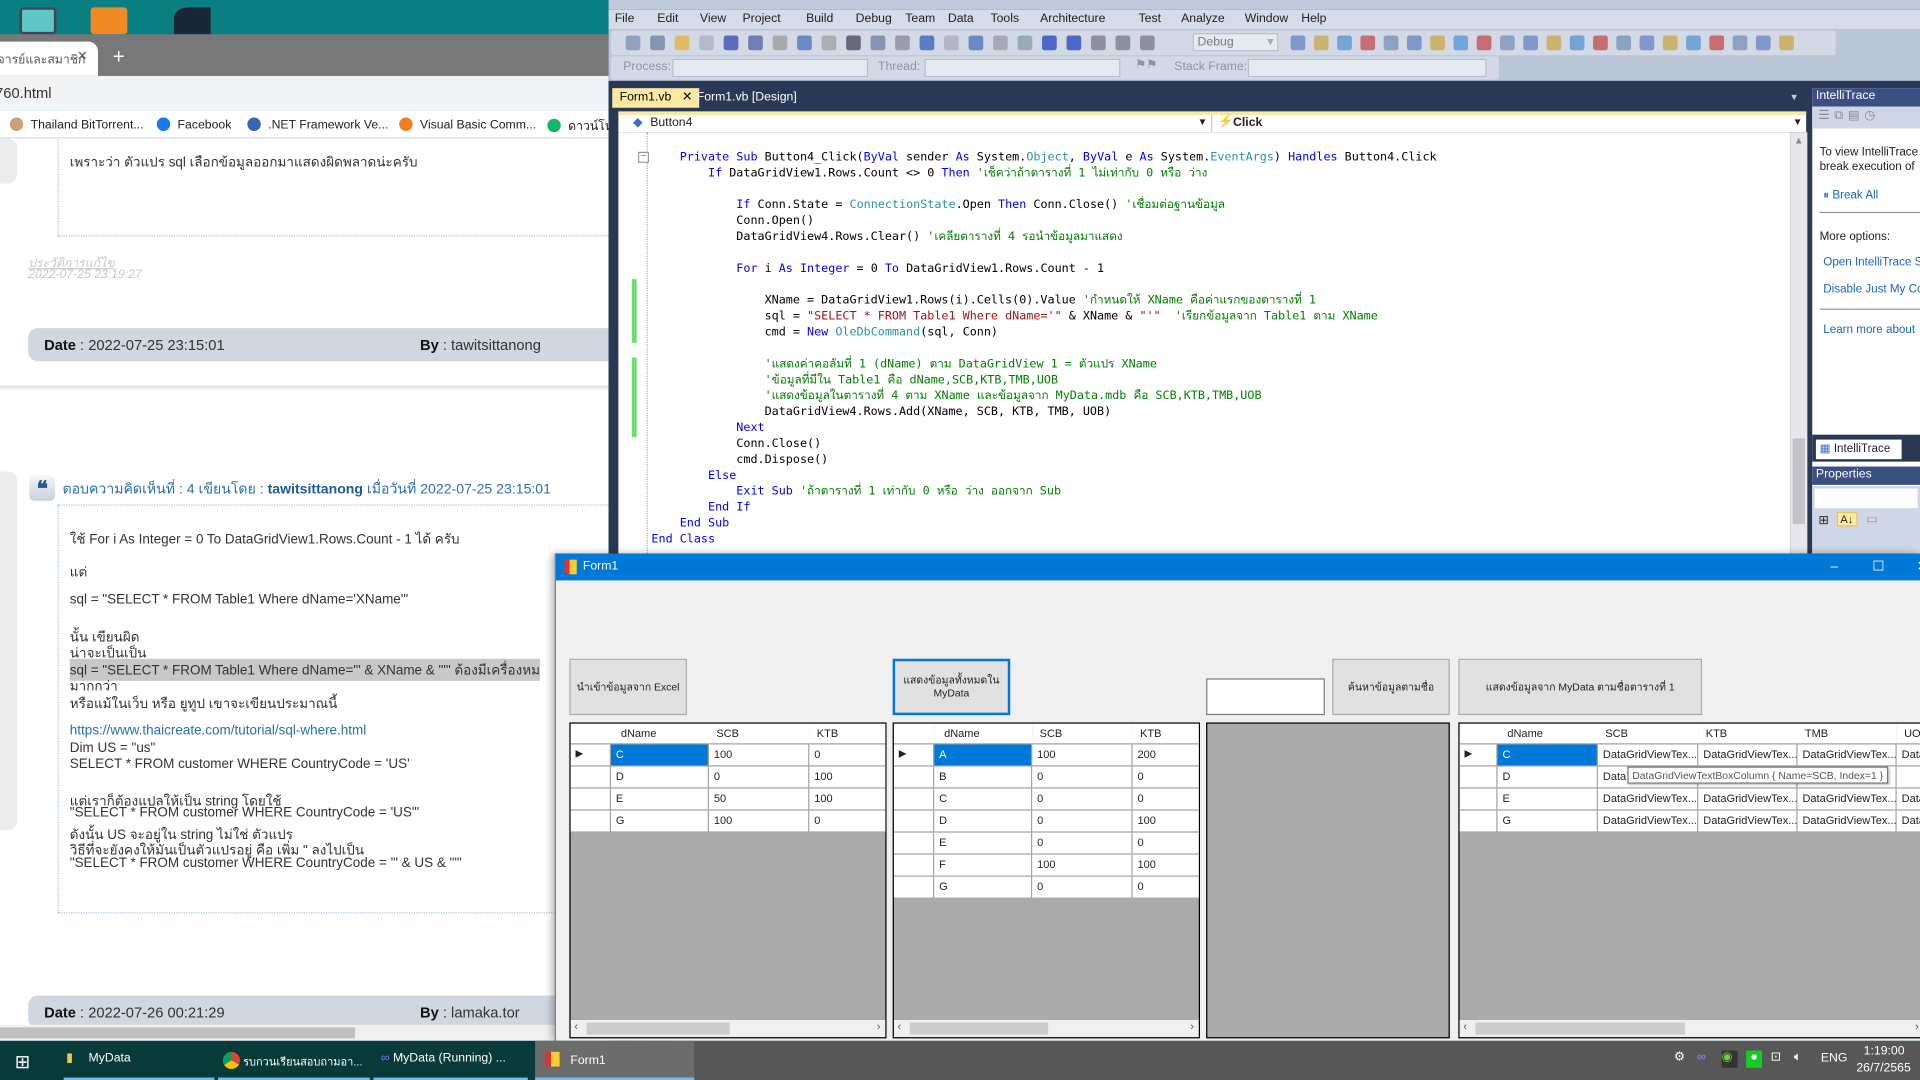 The height and width of the screenshot is (1080, 1920). I want to click on scrollbar-thumb, so click(979, 1028).